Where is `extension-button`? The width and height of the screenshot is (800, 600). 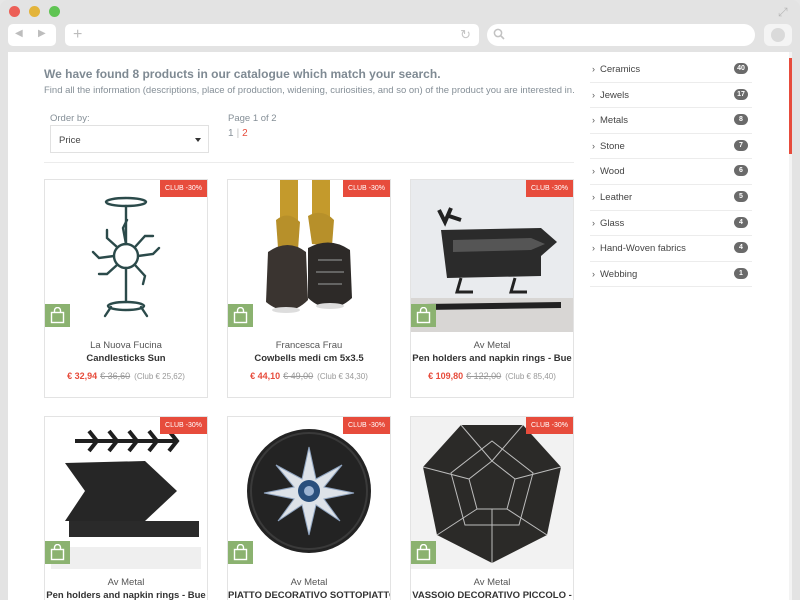
extension-button is located at coordinates (778, 35).